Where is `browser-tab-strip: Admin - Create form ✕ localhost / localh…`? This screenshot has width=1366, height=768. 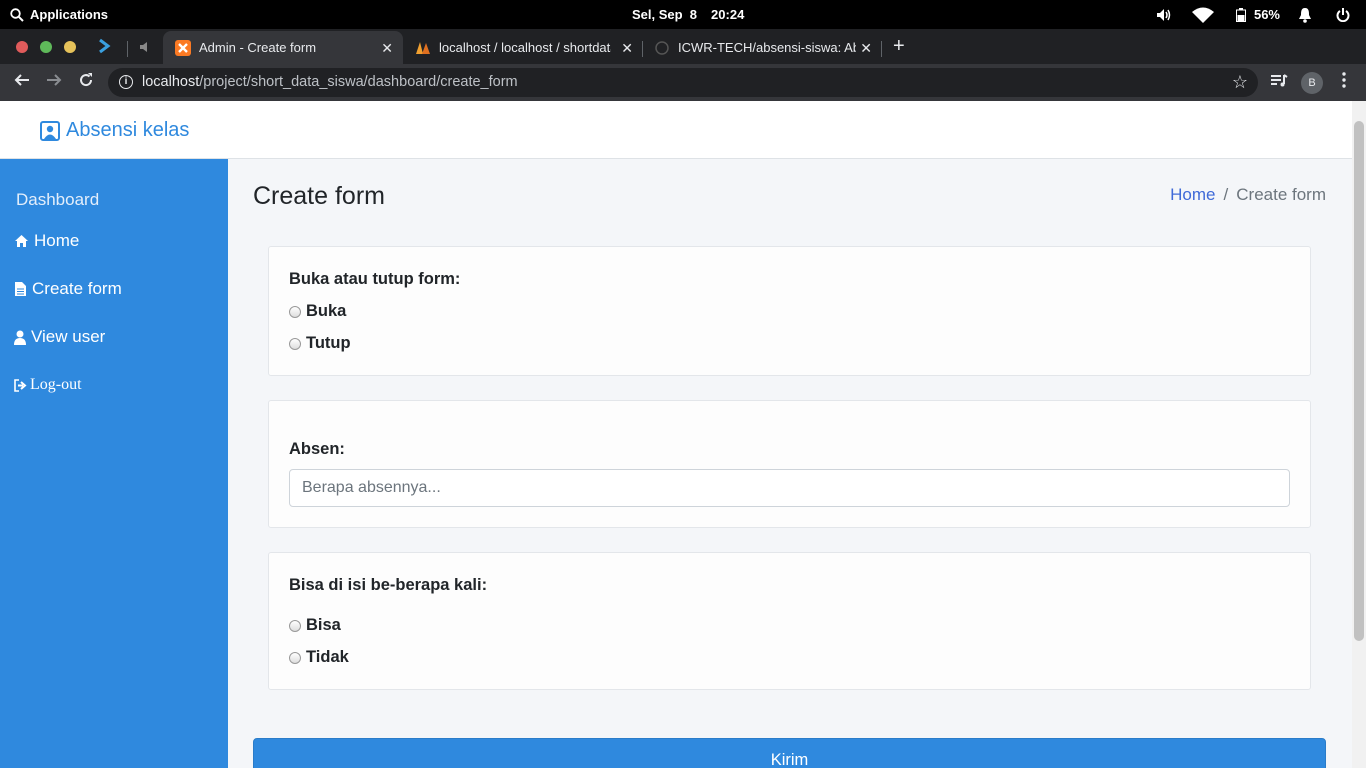
browser-tab-strip: Admin - Create form ✕ localhost / localh… is located at coordinates (683, 46).